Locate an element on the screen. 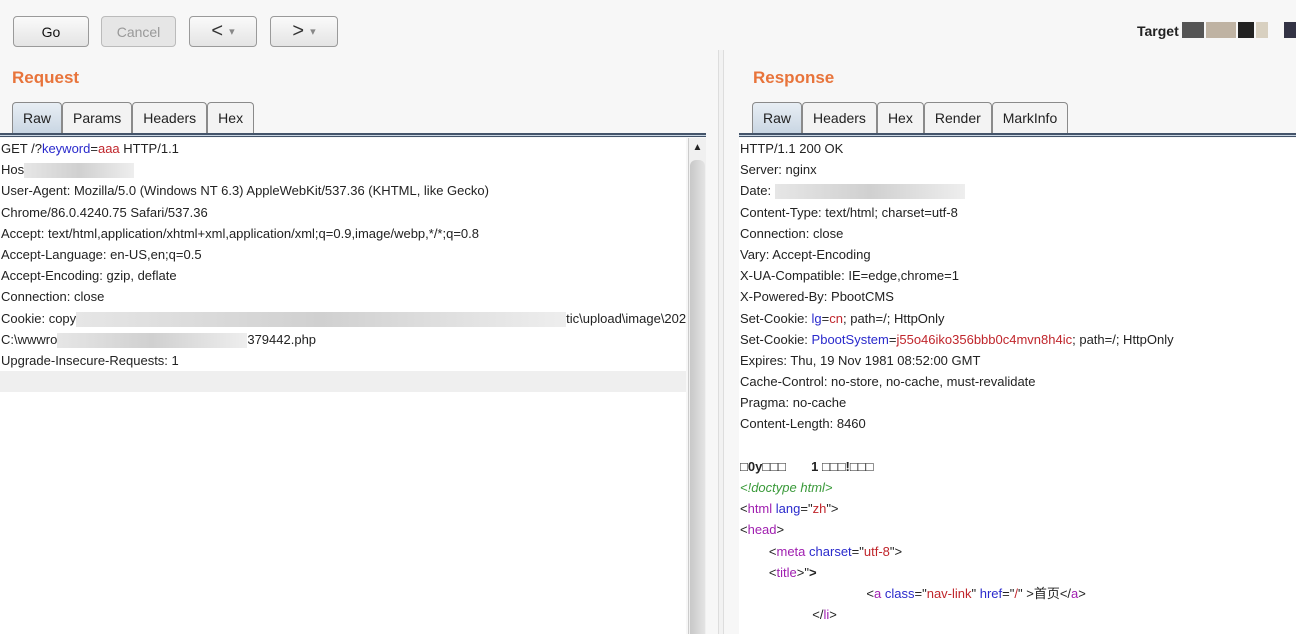 The image size is (1296, 634). text-segment: Pragma: no-cache is located at coordinates (793, 403).